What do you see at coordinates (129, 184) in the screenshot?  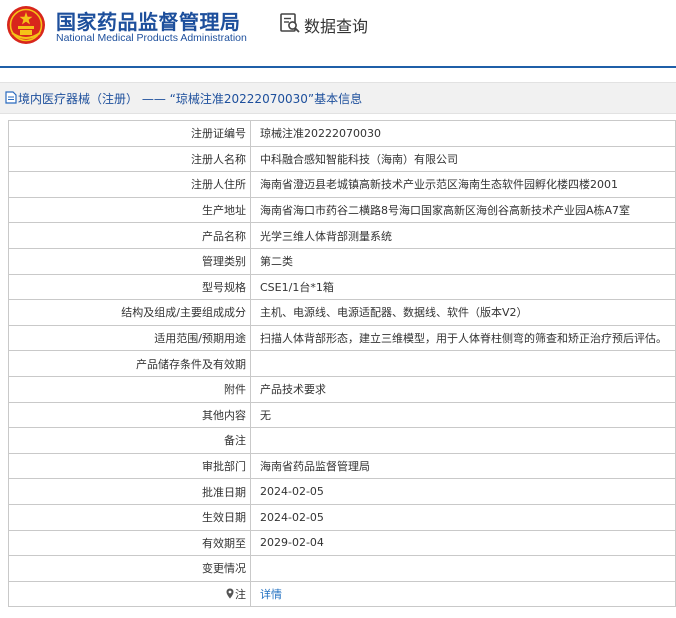 I see `row-label: 注册人住所` at bounding box center [129, 184].